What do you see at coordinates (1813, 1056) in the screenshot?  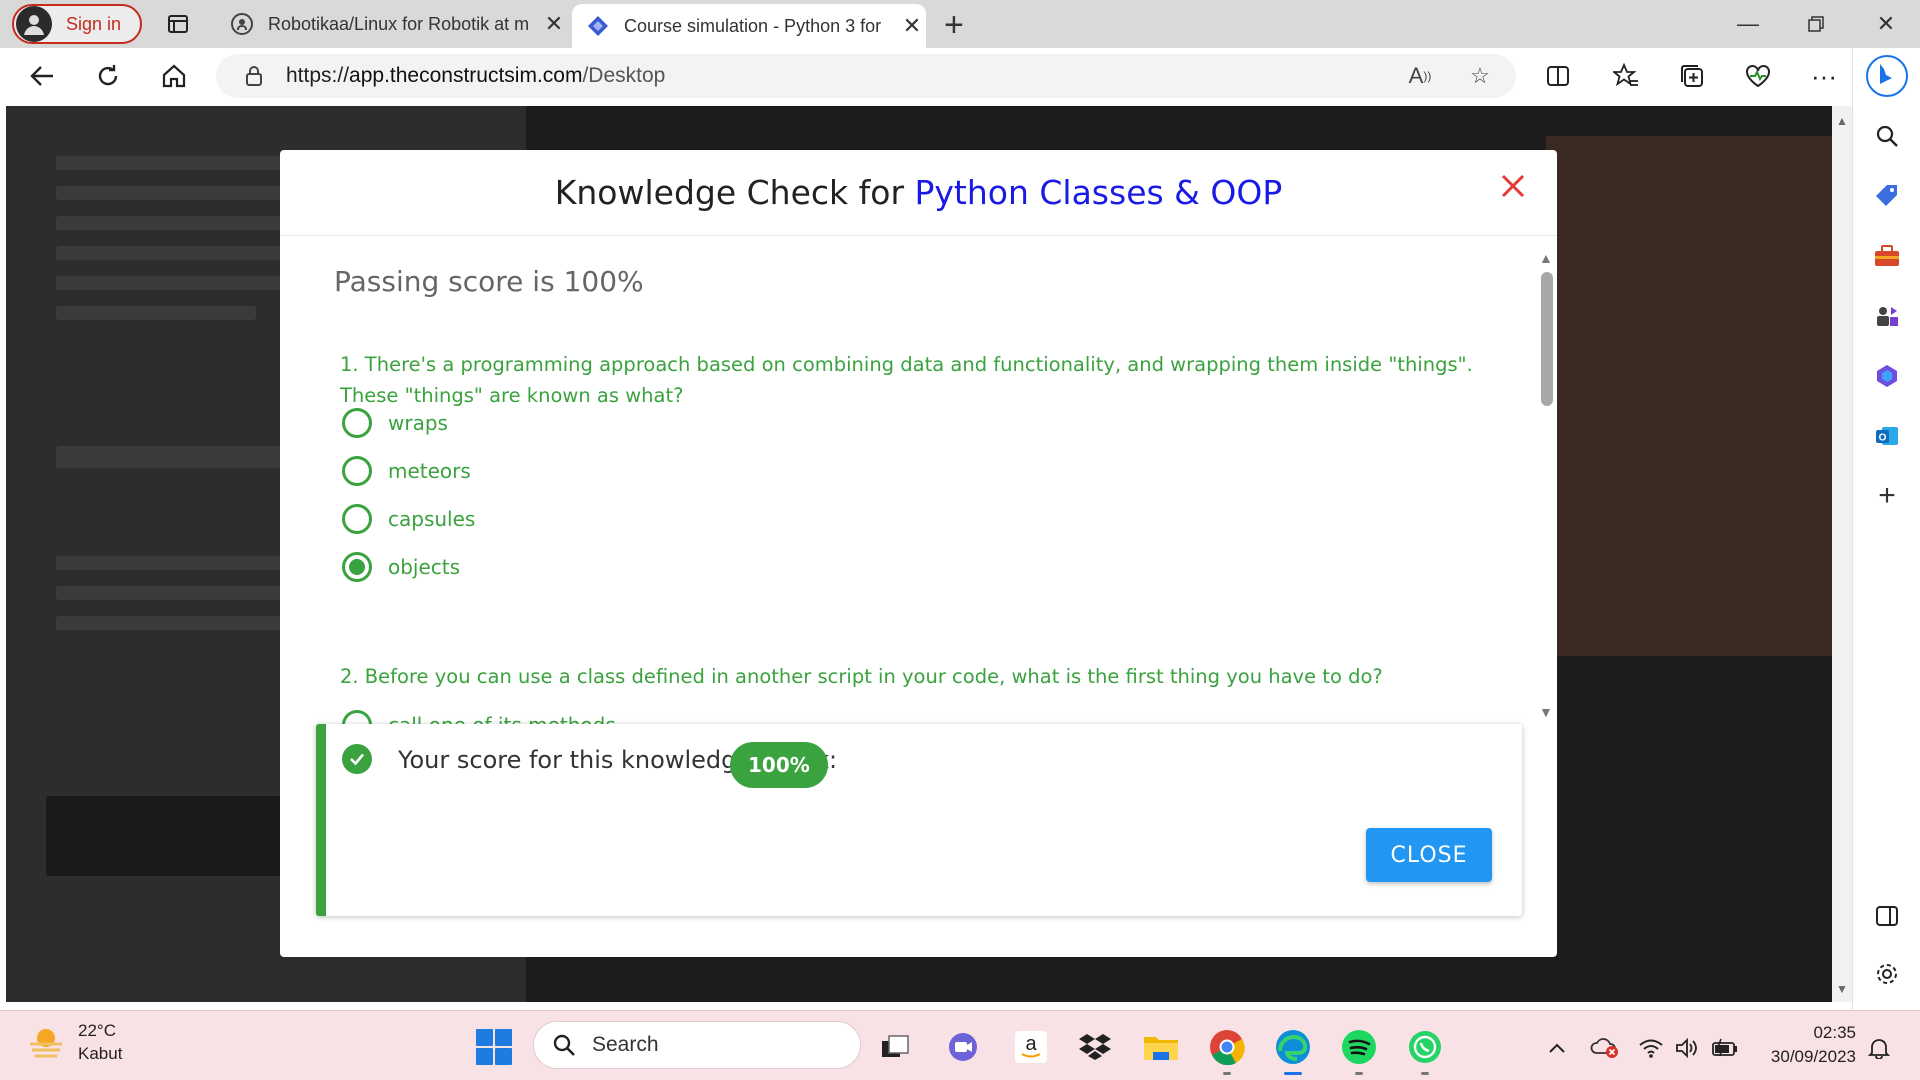 I see `clock-date: 30/09/2023` at bounding box center [1813, 1056].